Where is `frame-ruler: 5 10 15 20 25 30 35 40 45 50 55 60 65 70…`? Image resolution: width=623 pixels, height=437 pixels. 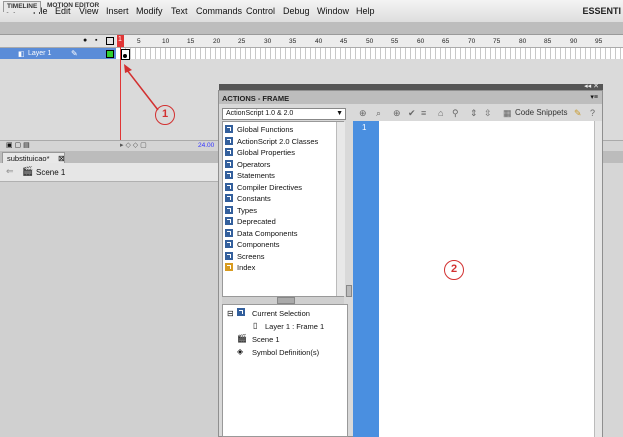
frame-ruler: 5 10 15 20 25 30 35 40 45 50 55 60 65 70… is located at coordinates (369, 41).